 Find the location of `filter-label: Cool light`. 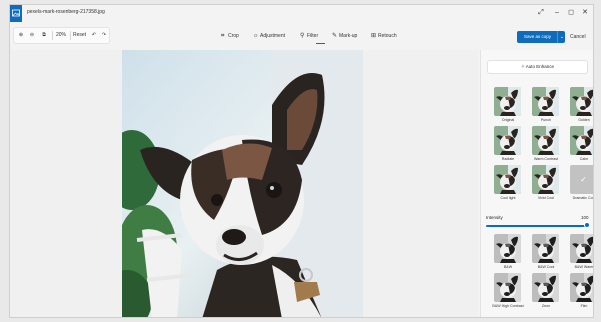

filter-label: Cool light is located at coordinates (508, 198).